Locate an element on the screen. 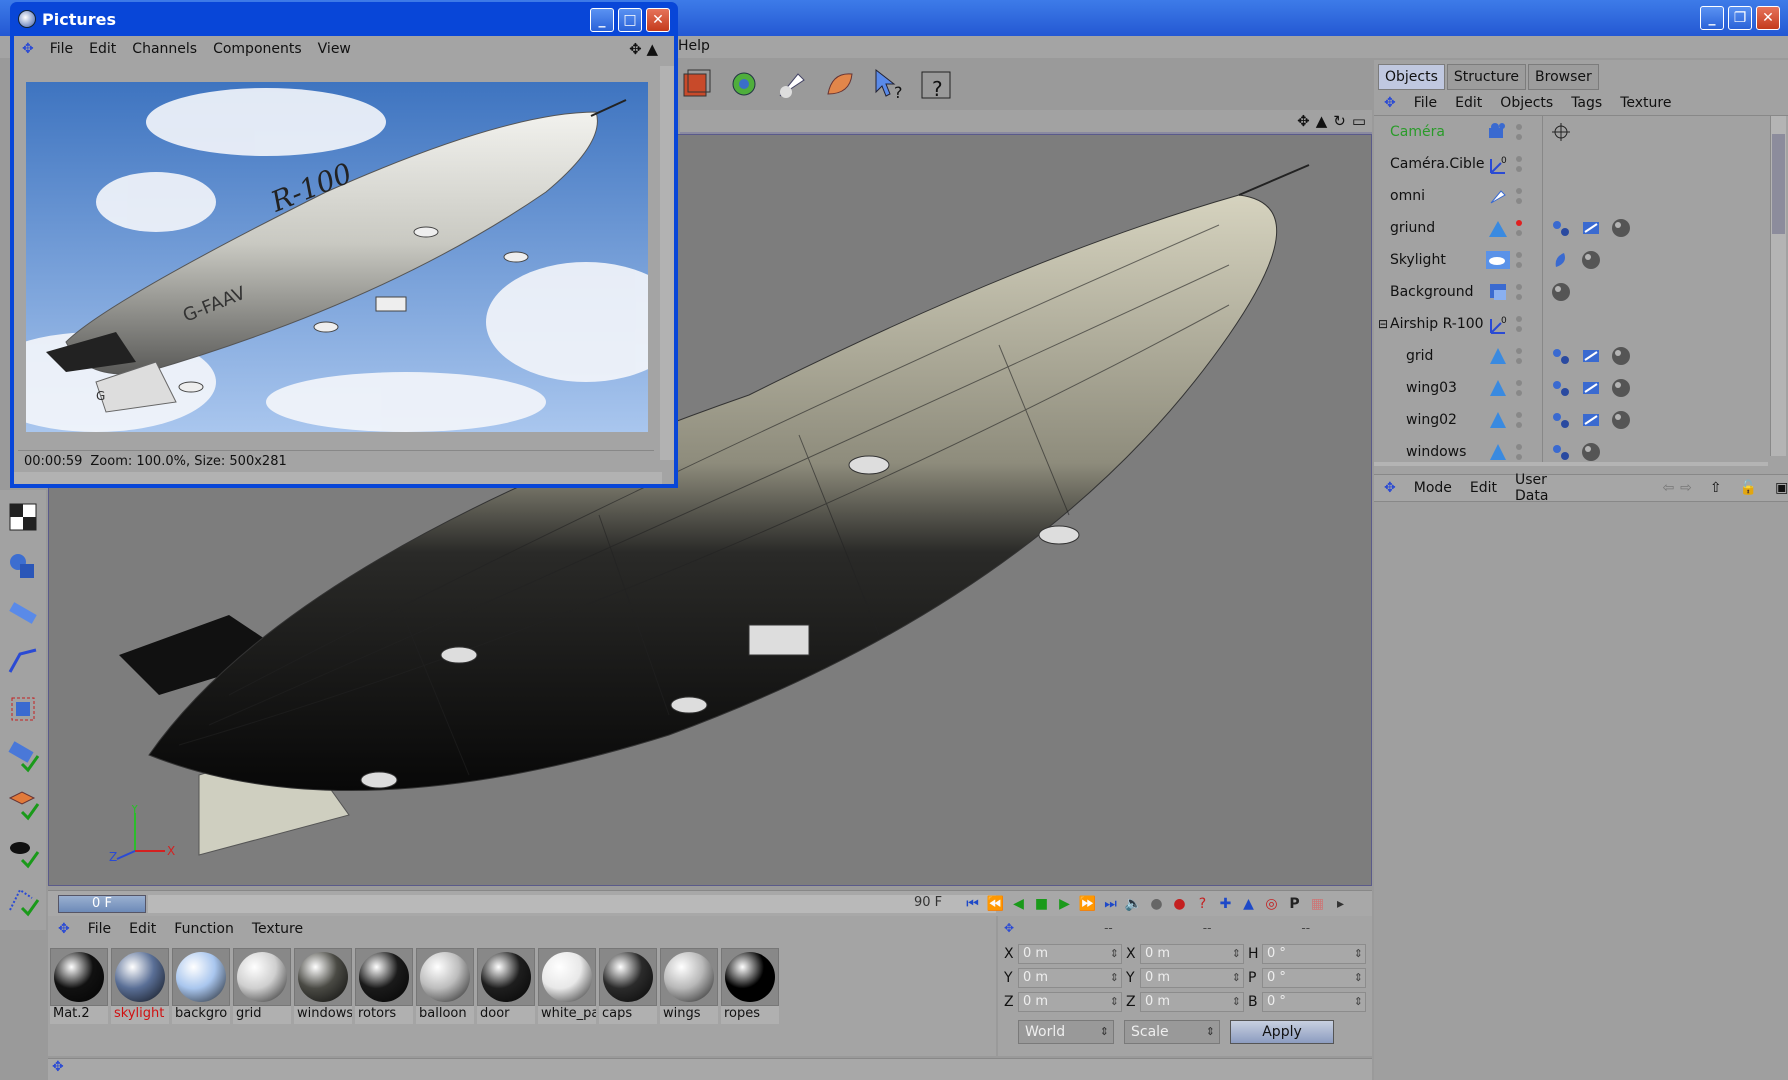  object-list-scrollbar is located at coordinates (1778, 286).